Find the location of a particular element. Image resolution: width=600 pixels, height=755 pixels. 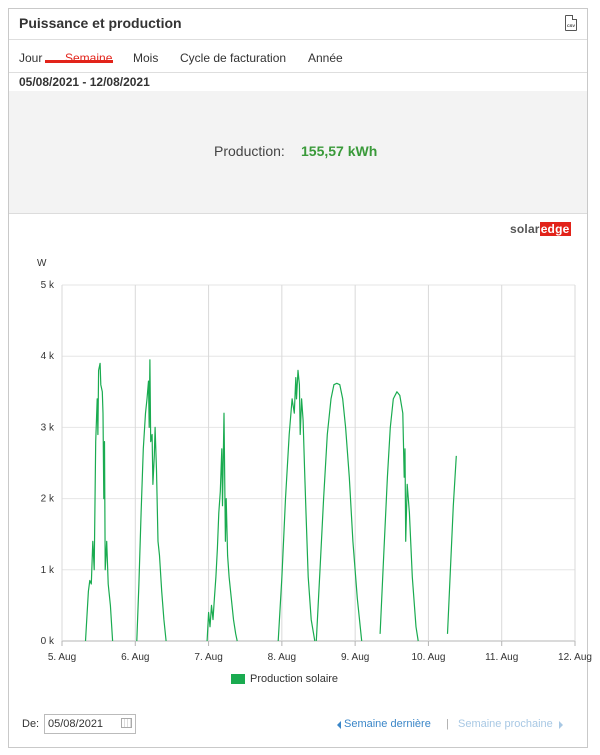

next-week-link: Semaine prochaine is located at coordinates (505, 724).